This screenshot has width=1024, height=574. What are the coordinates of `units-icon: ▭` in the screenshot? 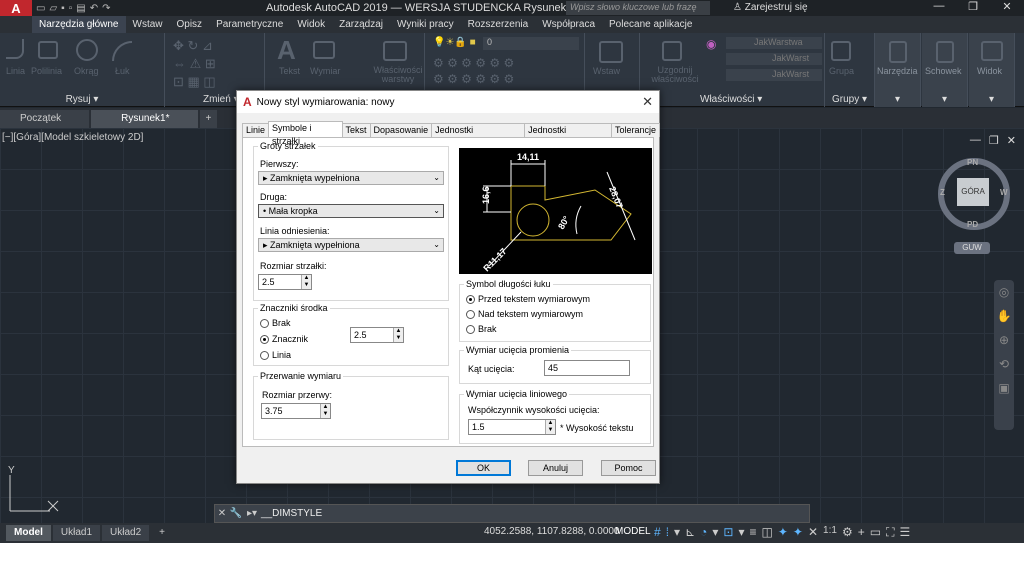 It's located at (875, 532).